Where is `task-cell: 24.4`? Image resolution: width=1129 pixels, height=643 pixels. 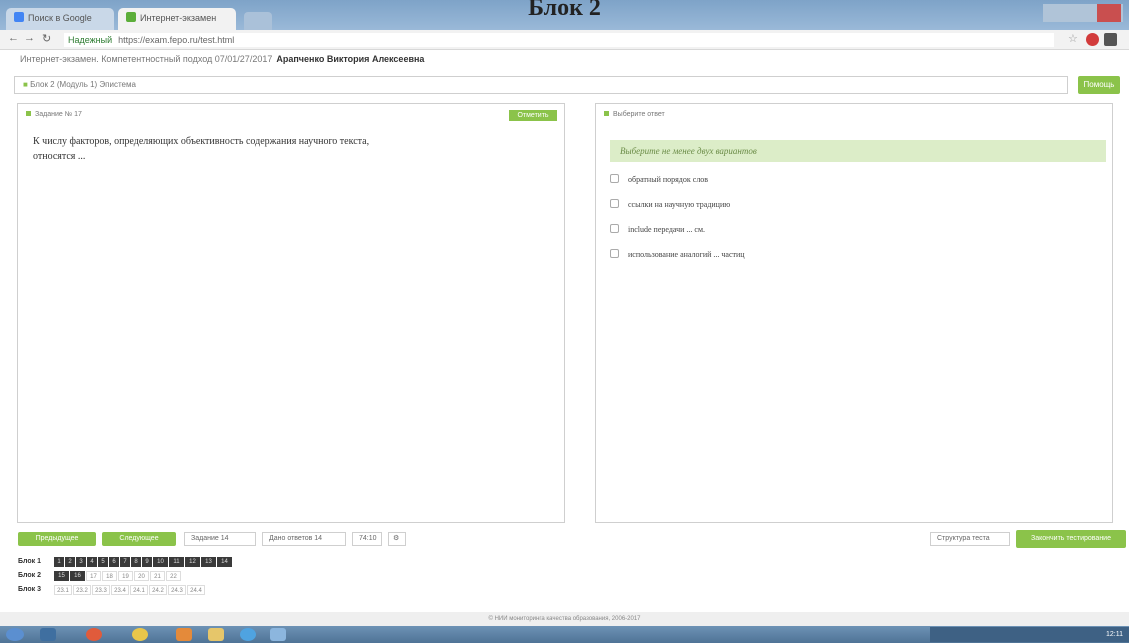 task-cell: 24.4 is located at coordinates (196, 590).